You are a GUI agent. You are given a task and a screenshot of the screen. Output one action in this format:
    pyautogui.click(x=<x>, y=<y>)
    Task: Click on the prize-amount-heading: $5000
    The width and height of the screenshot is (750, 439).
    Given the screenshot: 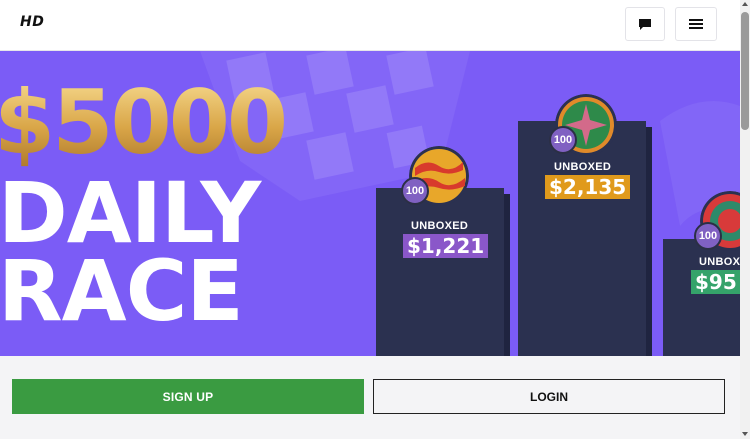 What is the action you would take?
    pyautogui.click(x=144, y=123)
    